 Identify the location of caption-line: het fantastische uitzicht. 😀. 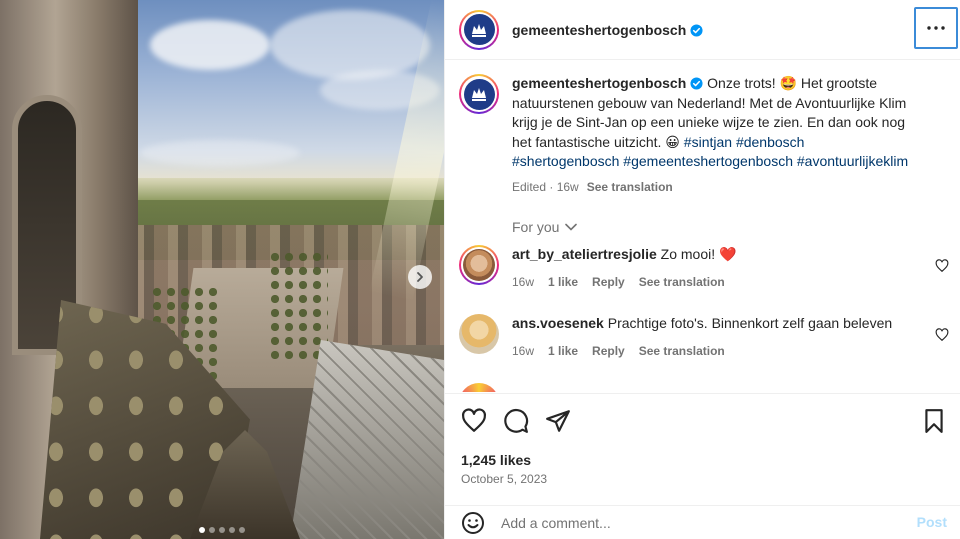
(598, 141).